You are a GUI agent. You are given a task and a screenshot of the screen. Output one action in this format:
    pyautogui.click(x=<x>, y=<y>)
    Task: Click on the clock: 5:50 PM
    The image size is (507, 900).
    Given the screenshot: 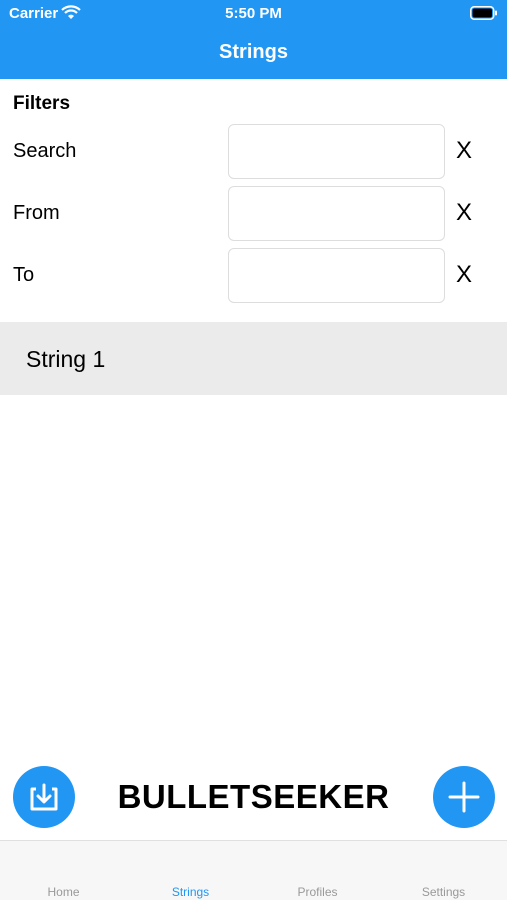 What is the action you would take?
    pyautogui.click(x=253, y=13)
    